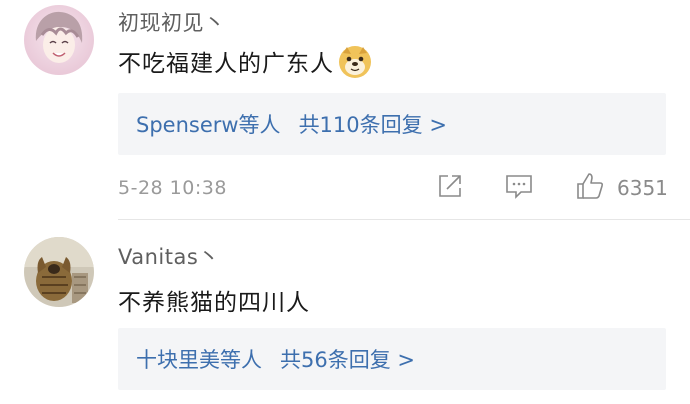 The image size is (690, 404). Describe the element at coordinates (208, 124) in the screenshot. I see `reply-users: Spenserw等人` at that location.